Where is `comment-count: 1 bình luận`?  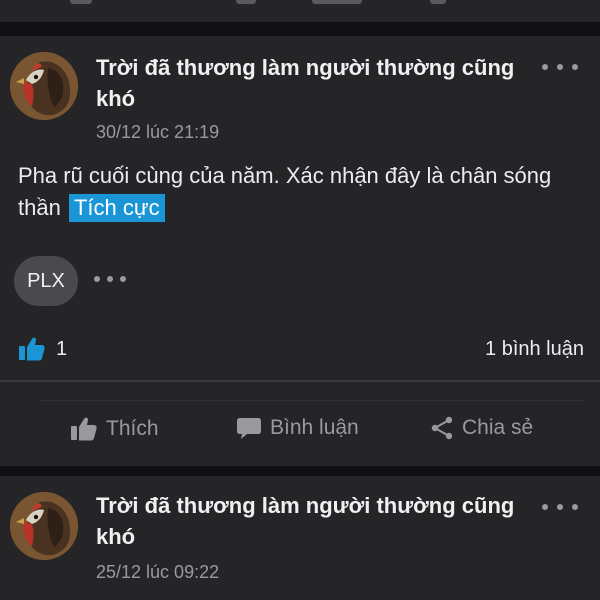
comment-count: 1 bình luận is located at coordinates (534, 349).